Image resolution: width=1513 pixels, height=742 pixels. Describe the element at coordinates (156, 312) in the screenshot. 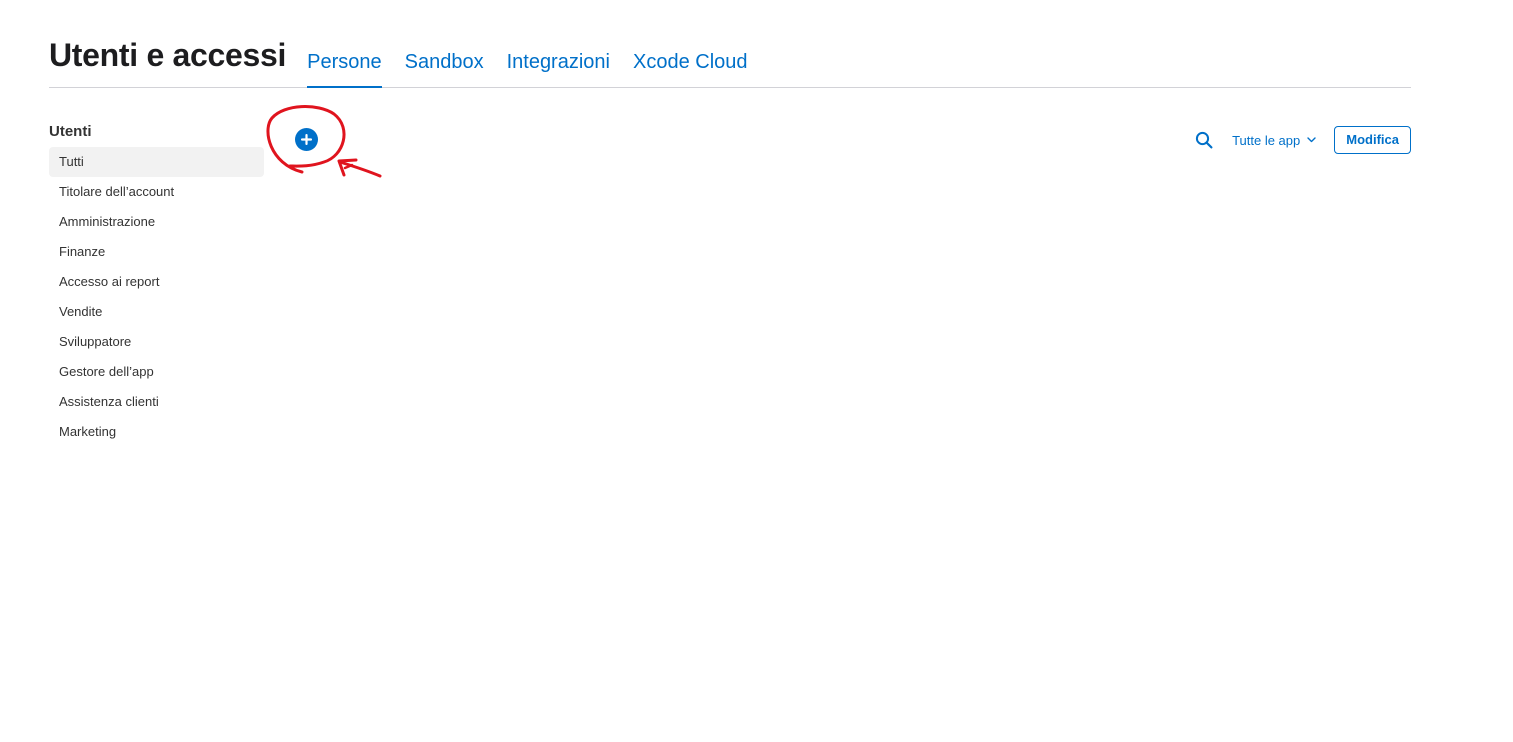

I see `sidebar-item-vendite: Vendite` at that location.